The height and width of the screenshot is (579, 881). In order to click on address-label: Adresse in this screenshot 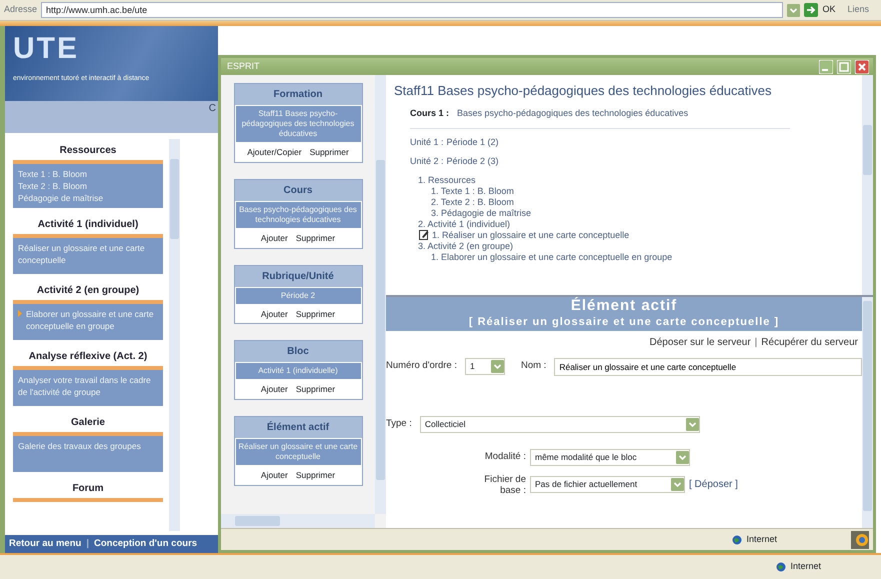, I will do `click(21, 9)`.